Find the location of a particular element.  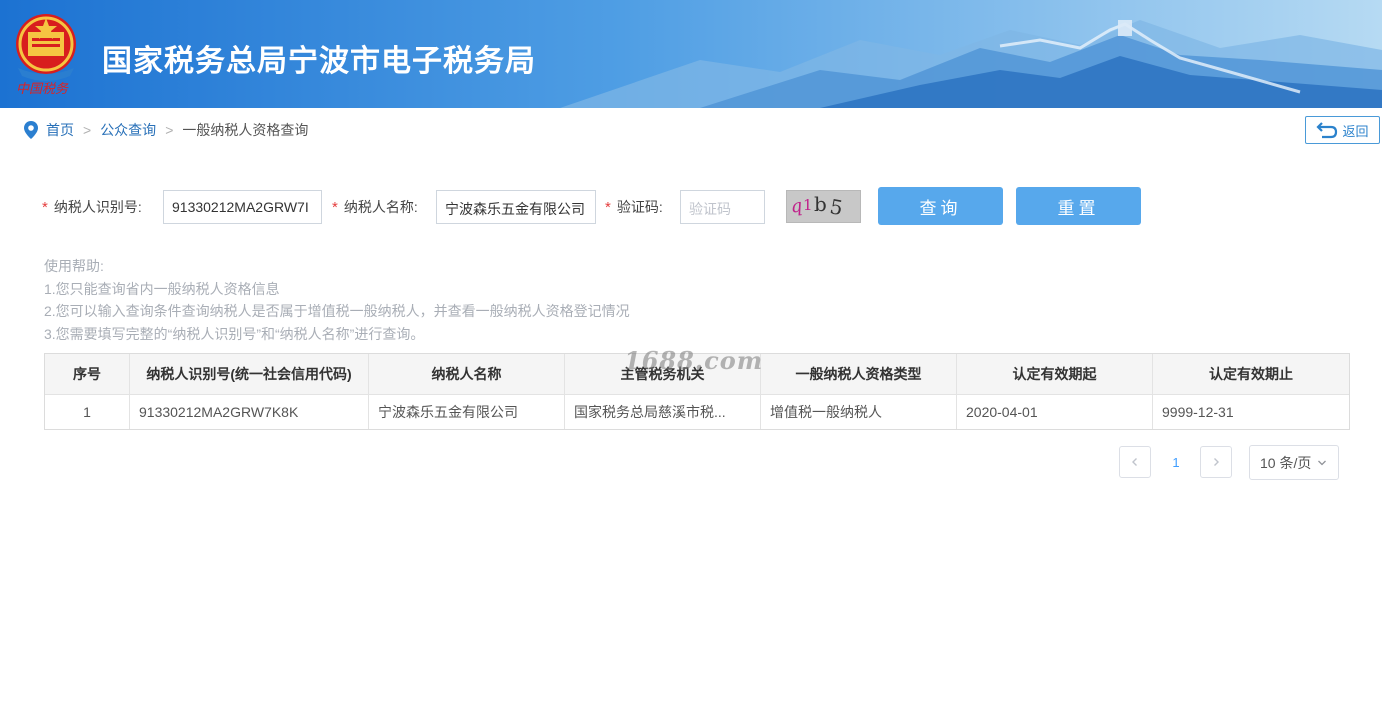

header-banner: 国家税务总局宁波市电子税务局 中国税务 is located at coordinates (691, 54).